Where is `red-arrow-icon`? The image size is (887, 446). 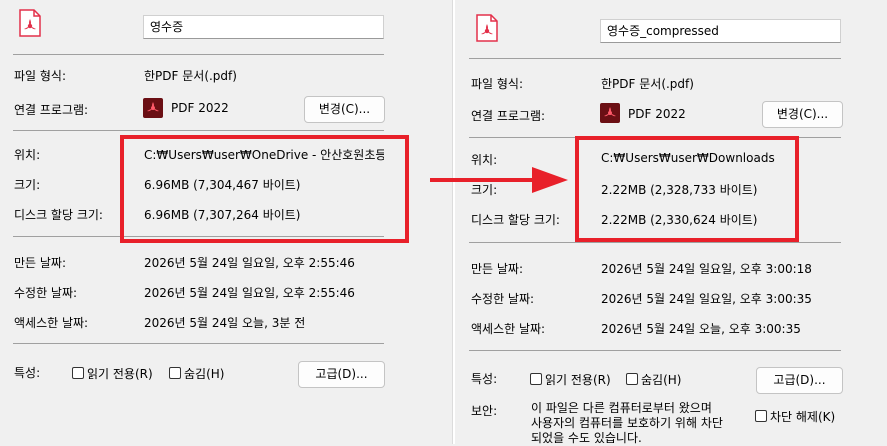
red-arrow-icon is located at coordinates (499, 180).